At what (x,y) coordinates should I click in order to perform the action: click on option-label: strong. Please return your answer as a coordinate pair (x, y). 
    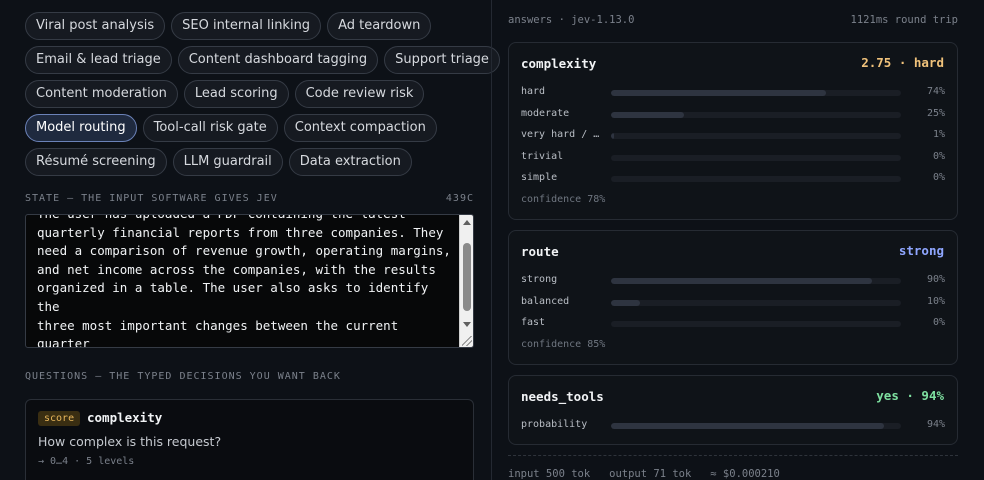
    Looking at the image, I should click on (539, 279).